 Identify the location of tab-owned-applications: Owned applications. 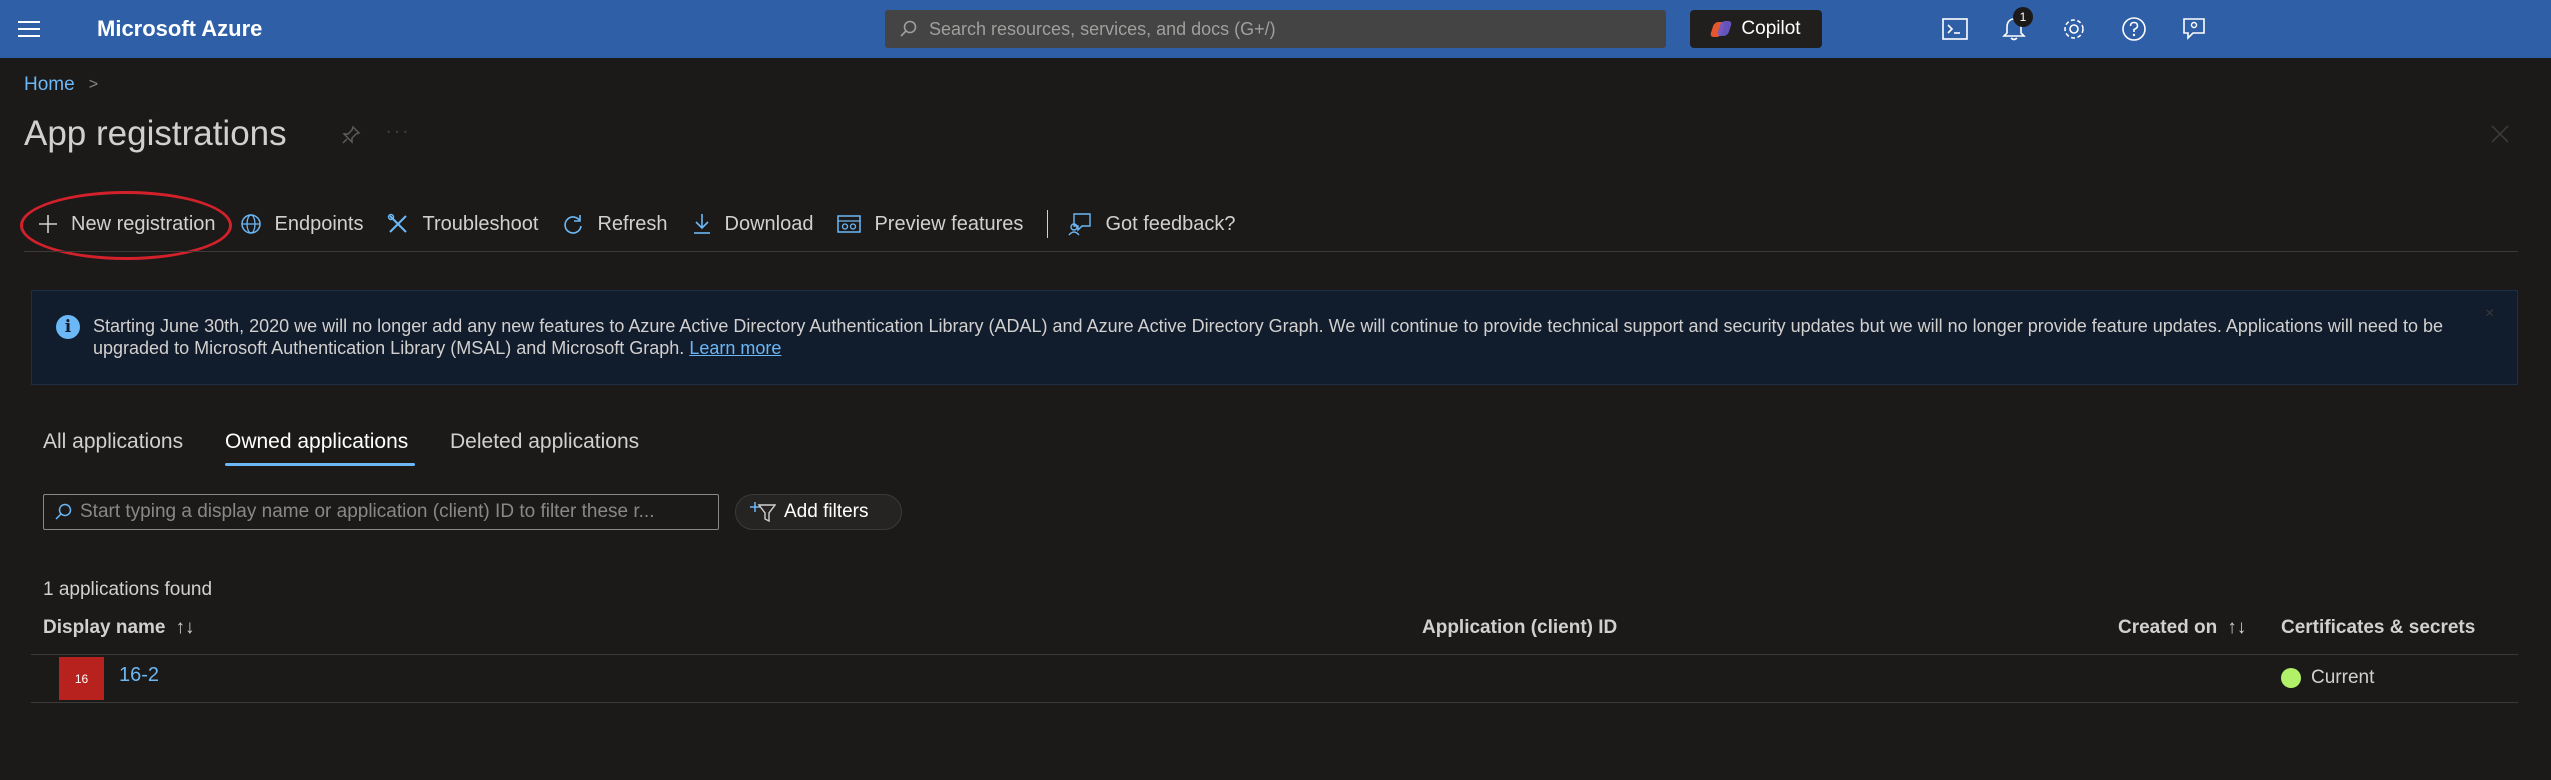
(316, 442).